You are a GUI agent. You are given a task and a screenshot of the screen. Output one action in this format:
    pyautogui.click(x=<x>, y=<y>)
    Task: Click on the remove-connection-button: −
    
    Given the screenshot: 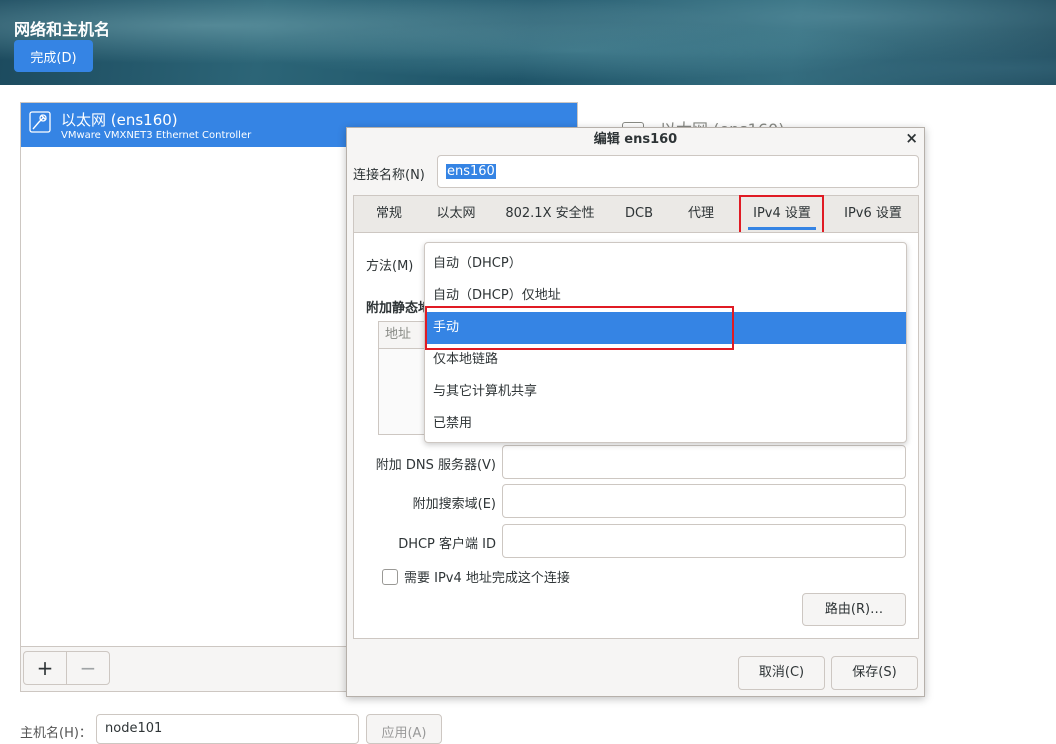 What is the action you would take?
    pyautogui.click(x=88, y=668)
    